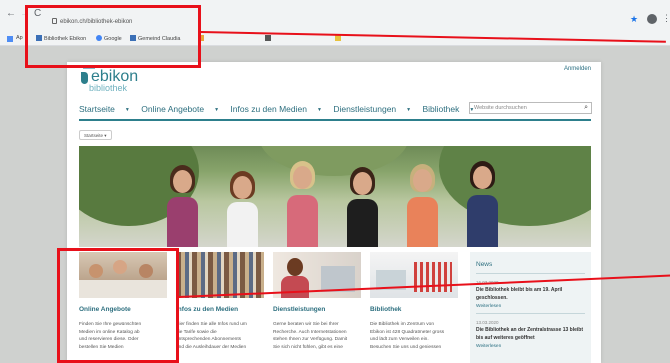 The image size is (670, 363). Describe the element at coordinates (484, 264) in the screenshot. I see `news-heading: News` at that location.